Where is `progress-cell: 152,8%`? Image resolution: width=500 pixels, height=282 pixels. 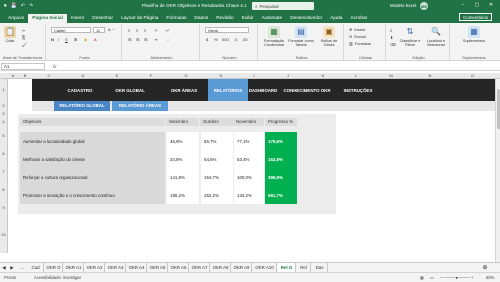 progress-cell: 152,8% is located at coordinates (281, 159).